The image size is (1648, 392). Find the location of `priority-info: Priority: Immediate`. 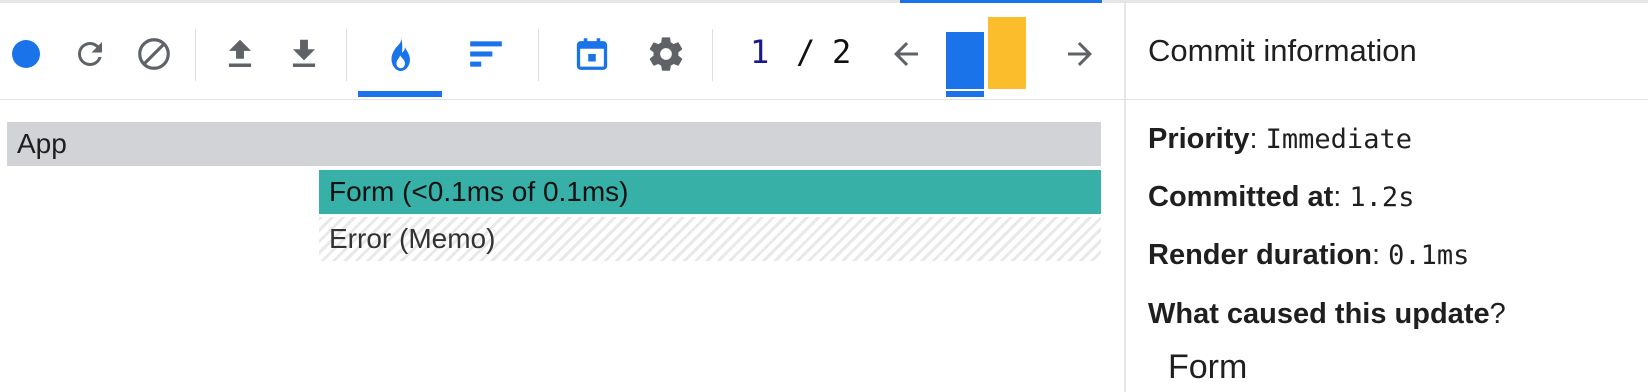

priority-info: Priority: Immediate is located at coordinates (1280, 139).